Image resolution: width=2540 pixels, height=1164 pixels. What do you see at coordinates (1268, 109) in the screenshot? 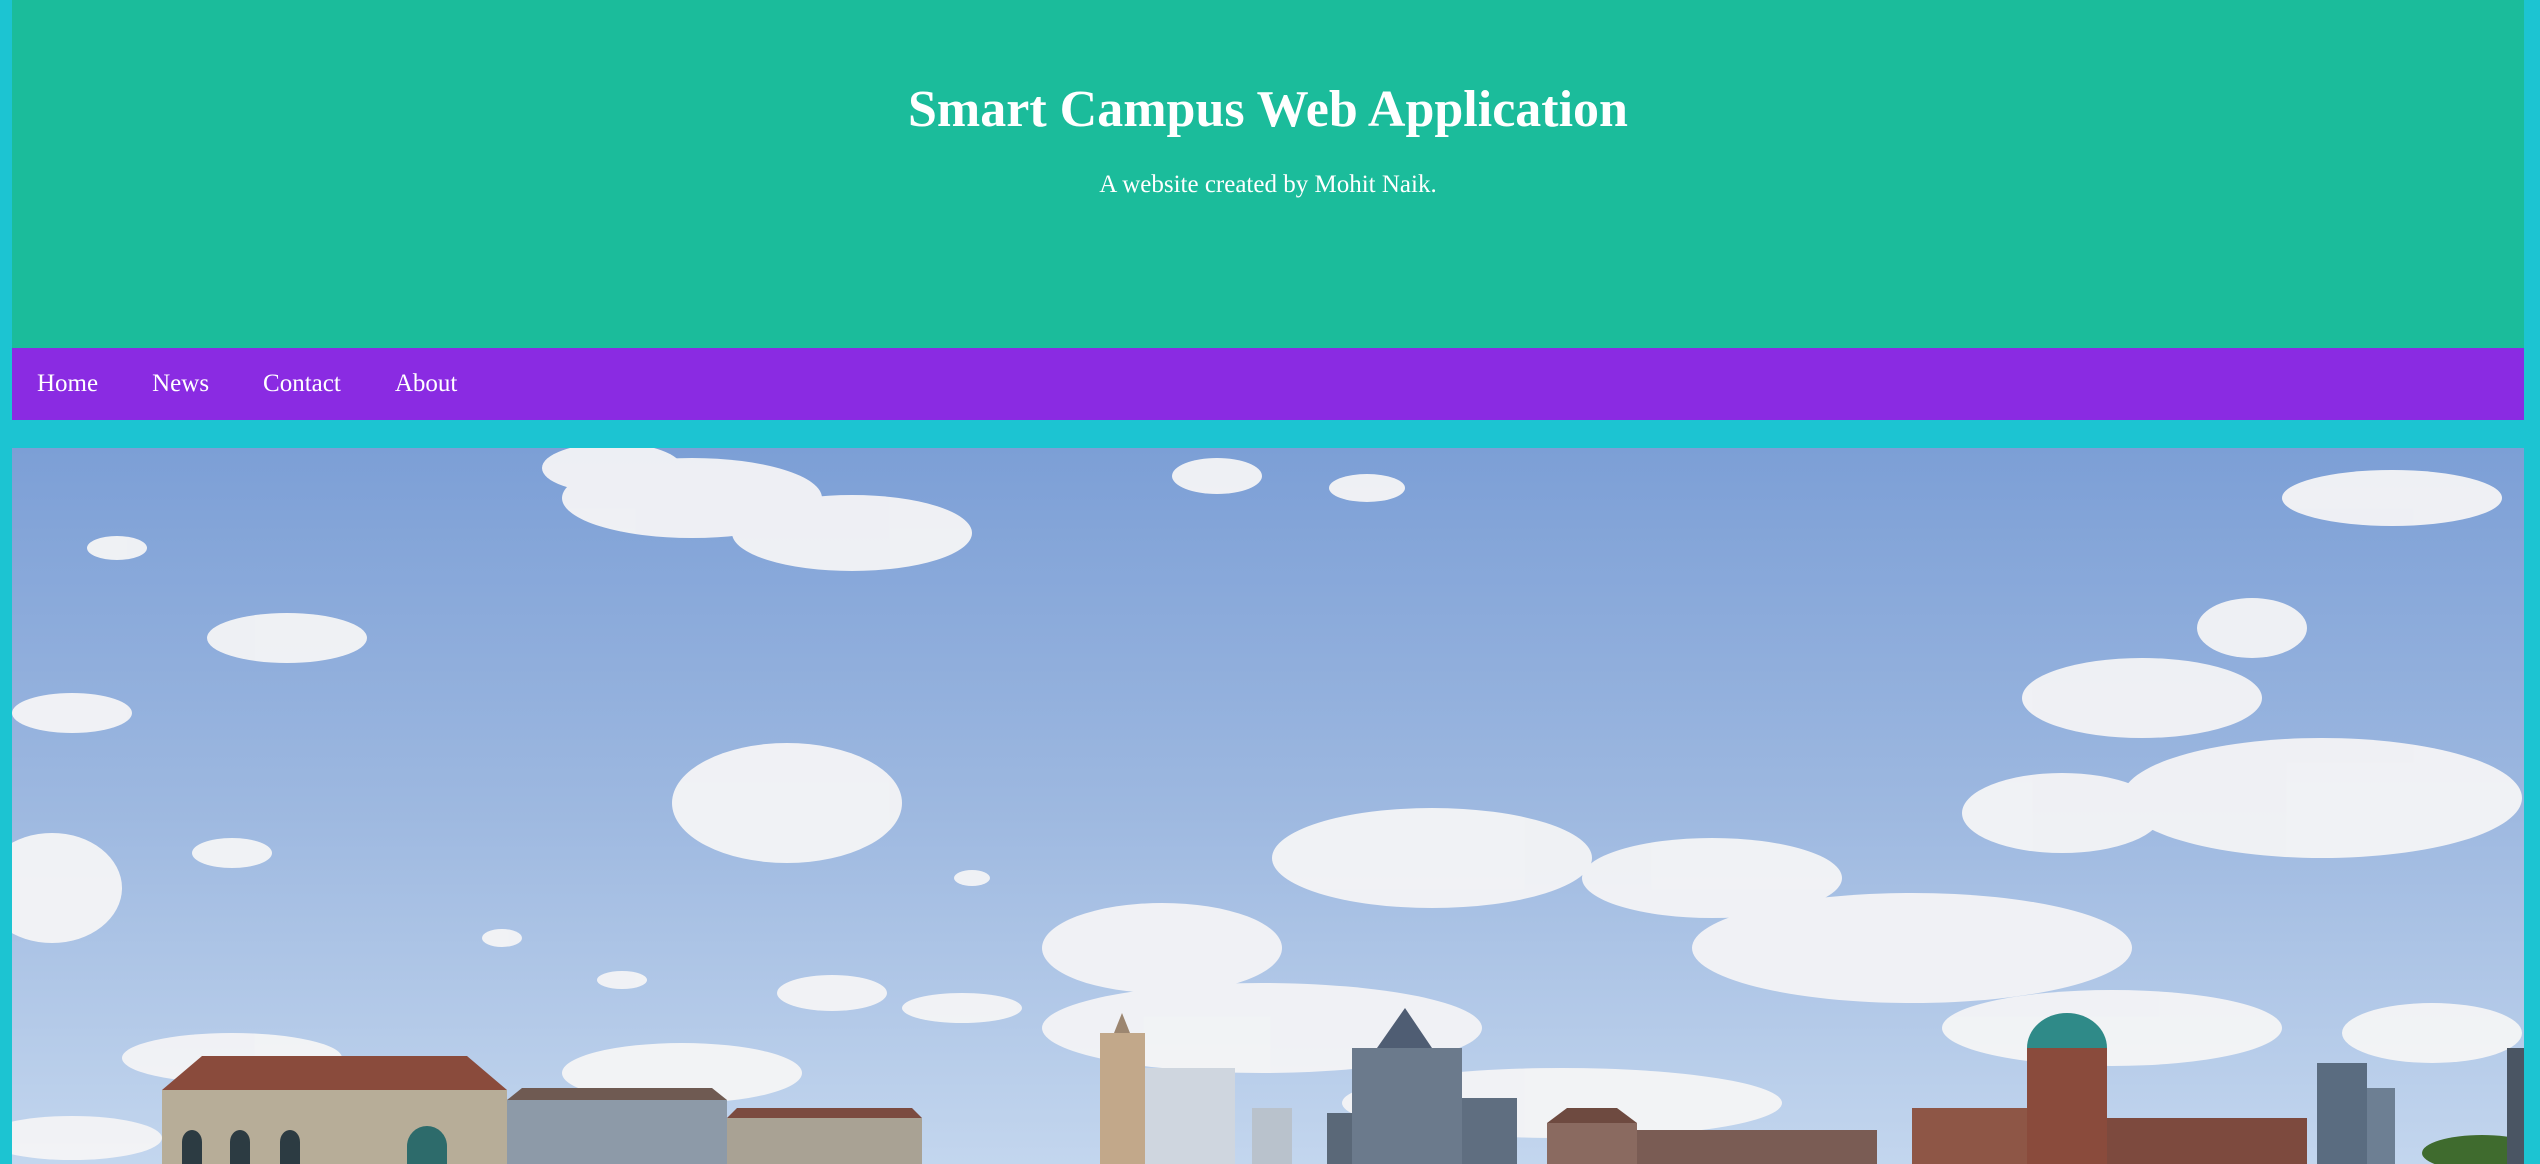
I see `page-title: Smart Campus Web Application` at bounding box center [1268, 109].